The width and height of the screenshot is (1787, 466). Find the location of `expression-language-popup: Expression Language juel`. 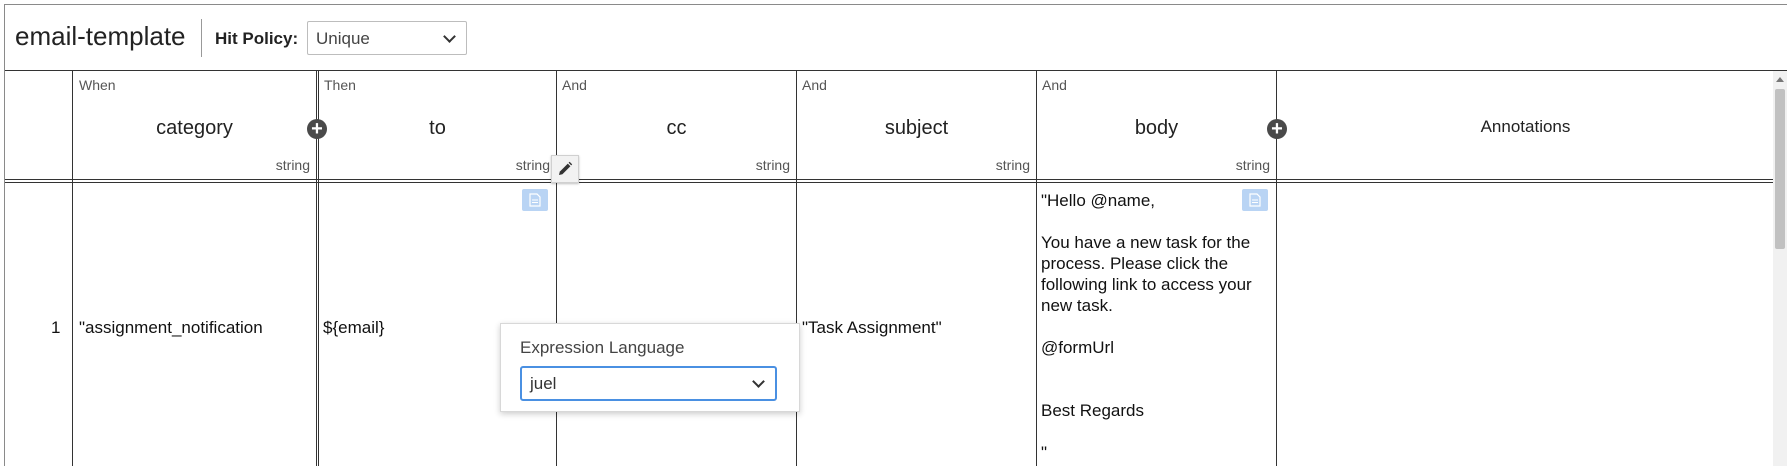

expression-language-popup: Expression Language juel is located at coordinates (650, 367).